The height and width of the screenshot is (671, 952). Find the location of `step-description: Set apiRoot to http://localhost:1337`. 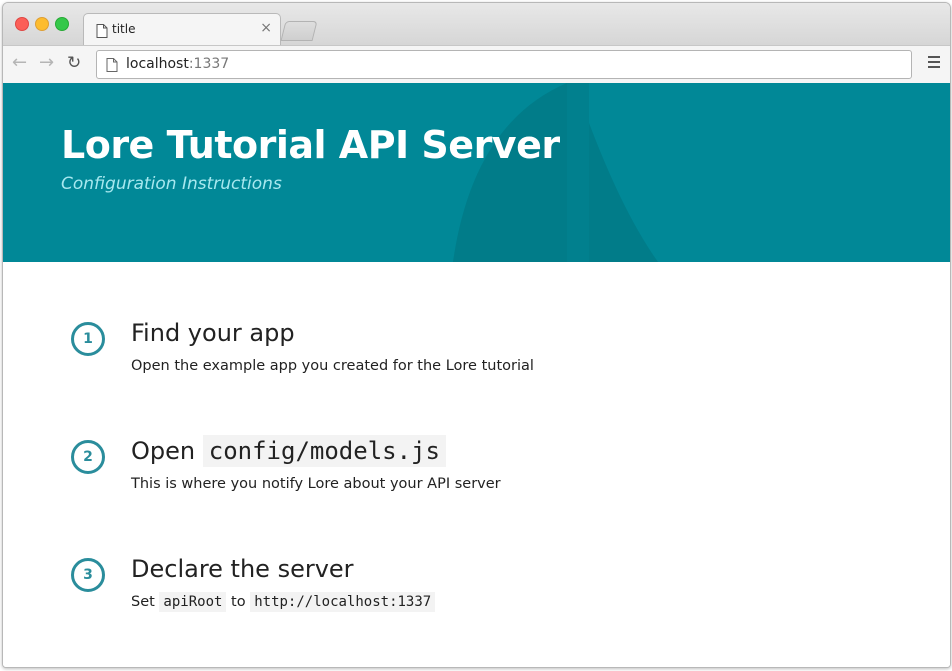

step-description: Set apiRoot to http://localhost:1337 is located at coordinates (283, 602).